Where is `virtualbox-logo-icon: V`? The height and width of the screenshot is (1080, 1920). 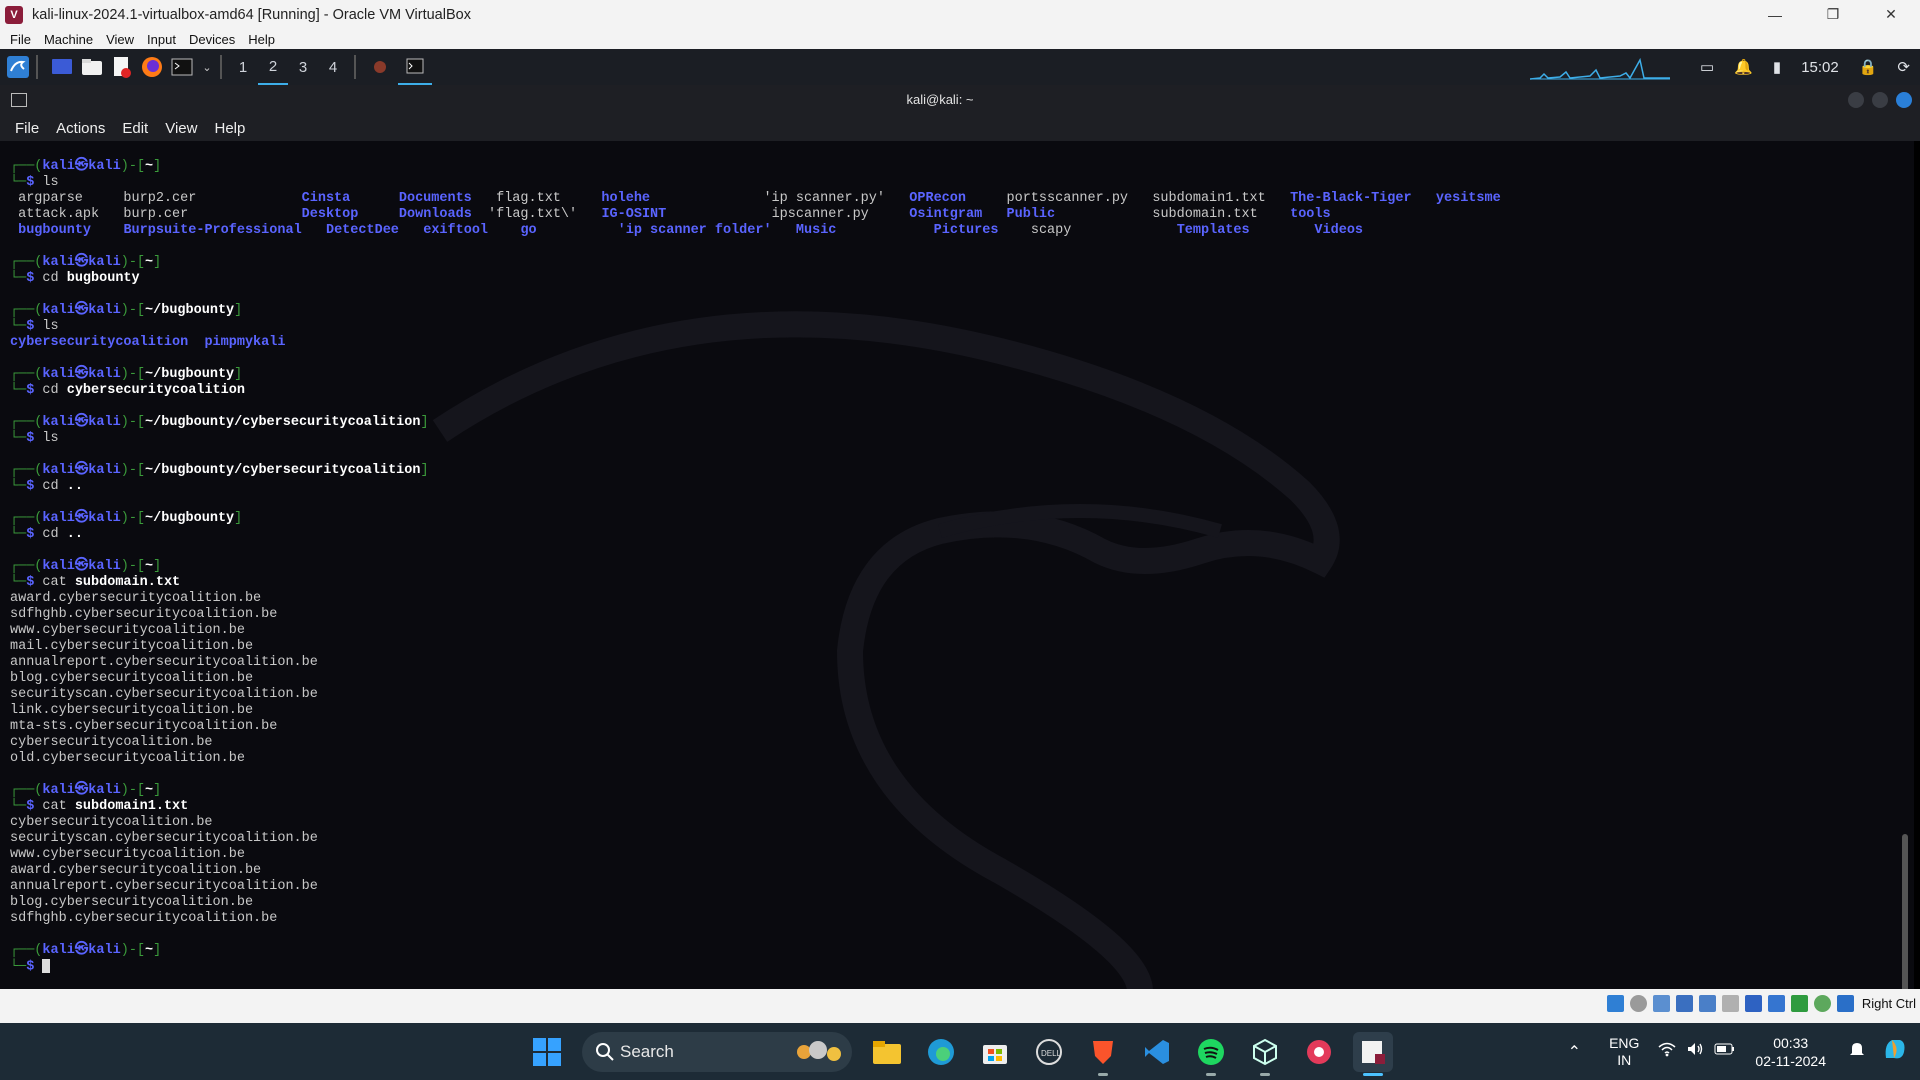 virtualbox-logo-icon: V is located at coordinates (14, 14).